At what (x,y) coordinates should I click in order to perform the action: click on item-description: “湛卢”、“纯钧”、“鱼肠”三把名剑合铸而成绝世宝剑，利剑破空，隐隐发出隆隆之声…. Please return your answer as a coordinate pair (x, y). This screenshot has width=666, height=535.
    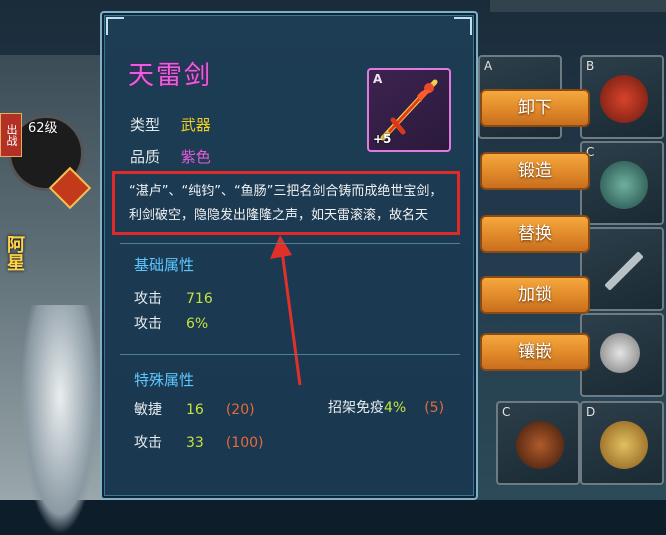
    Looking at the image, I should click on (286, 203).